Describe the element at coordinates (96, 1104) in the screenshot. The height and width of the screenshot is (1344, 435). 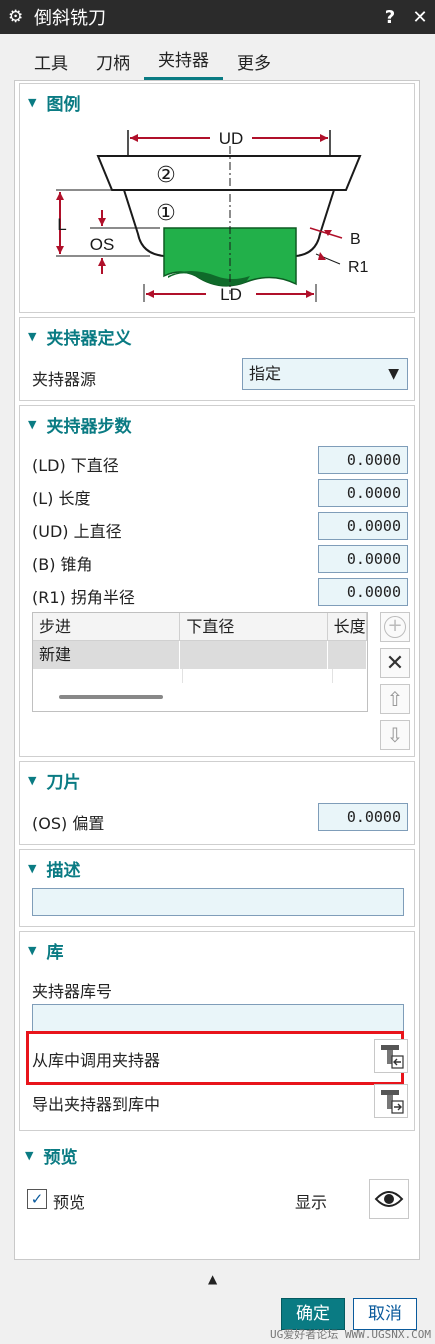
I see `export-to-library-label: 导出夹持器到库中` at that location.